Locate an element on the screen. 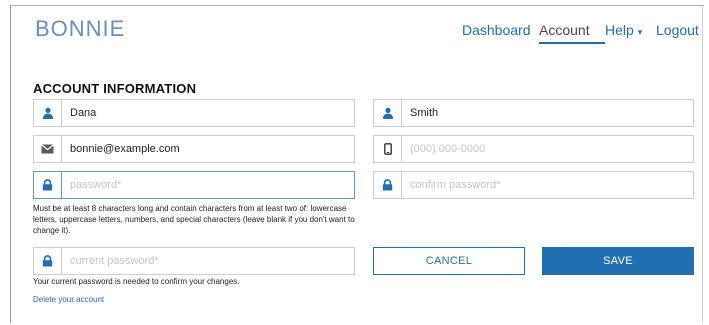 This screenshot has width=709, height=325. password-field is located at coordinates (194, 185).